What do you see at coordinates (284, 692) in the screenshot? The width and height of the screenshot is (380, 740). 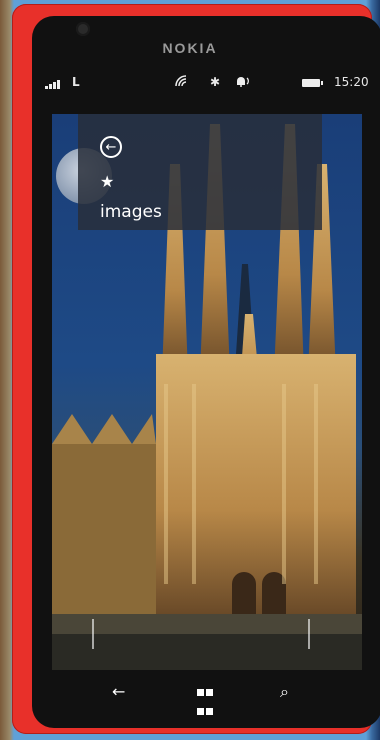 I see `nav-search-icon: ⌕` at bounding box center [284, 692].